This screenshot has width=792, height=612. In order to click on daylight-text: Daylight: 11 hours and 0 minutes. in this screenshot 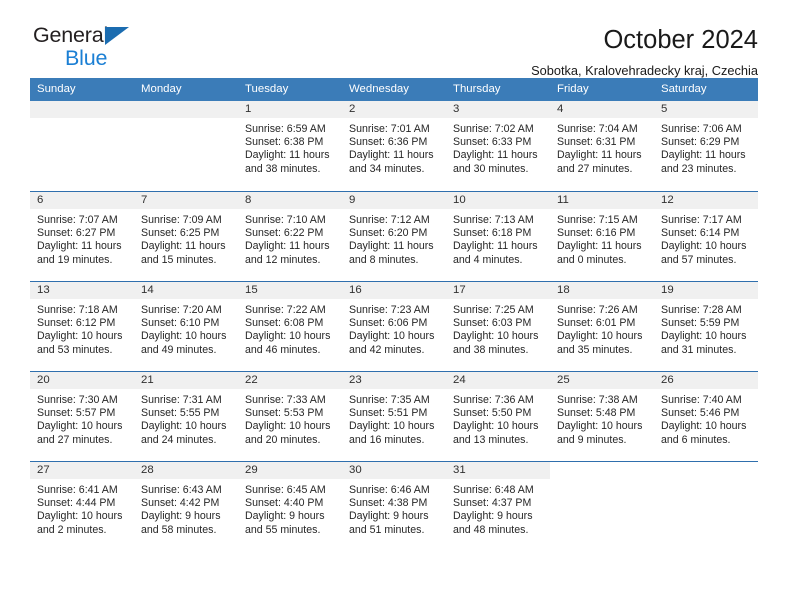, I will do `click(599, 253)`.